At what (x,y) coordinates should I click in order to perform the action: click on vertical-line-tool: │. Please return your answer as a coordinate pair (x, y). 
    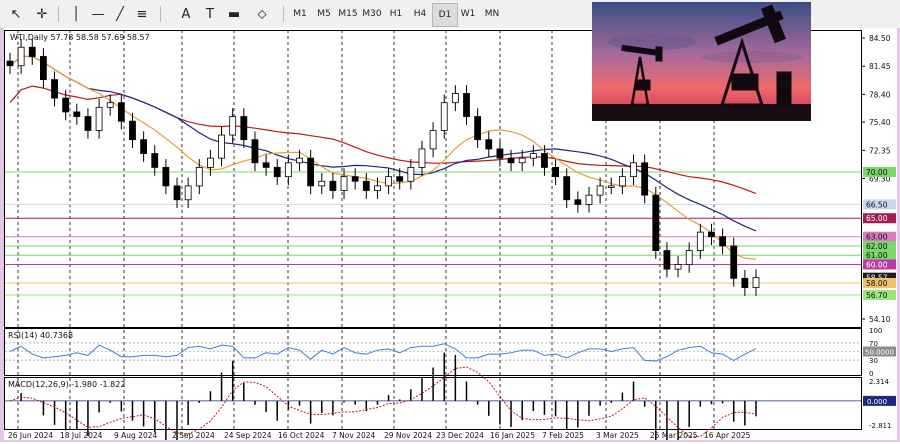
    Looking at the image, I should click on (76, 14).